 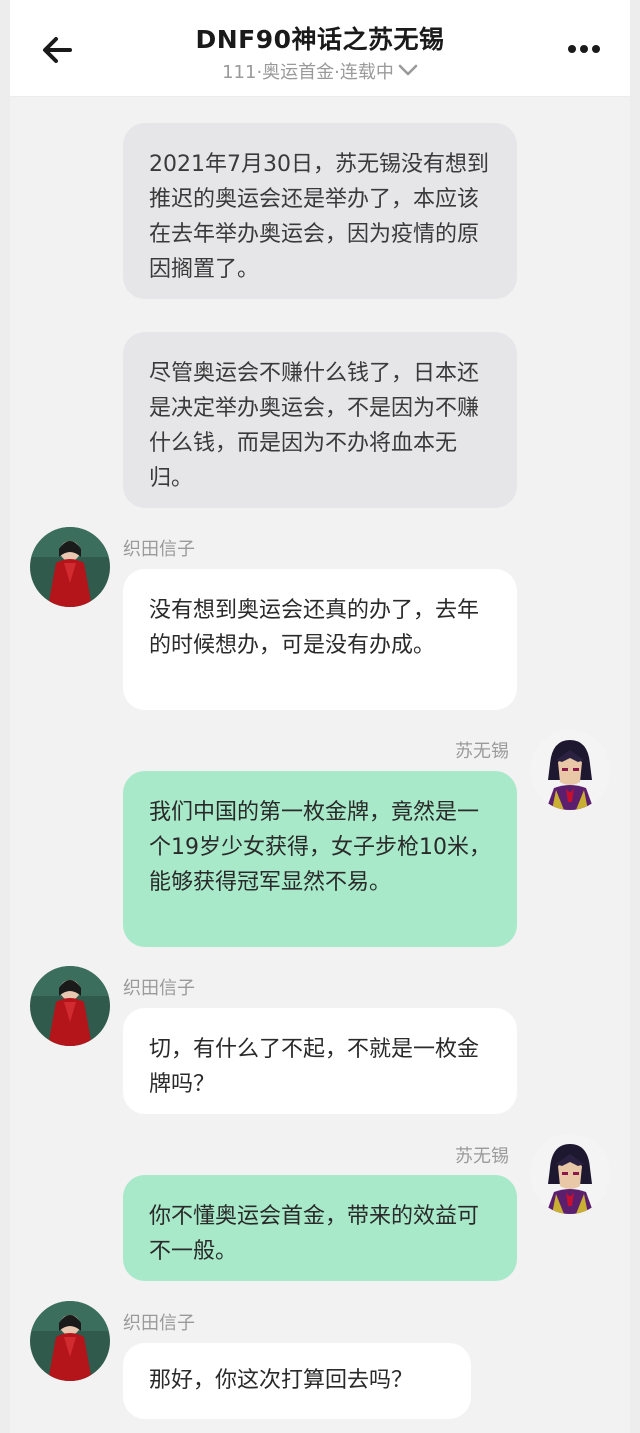 I want to click on message-text: 没有想到奥运会还真的办了，去年的时候想办，可是没有办成。, so click(x=314, y=628).